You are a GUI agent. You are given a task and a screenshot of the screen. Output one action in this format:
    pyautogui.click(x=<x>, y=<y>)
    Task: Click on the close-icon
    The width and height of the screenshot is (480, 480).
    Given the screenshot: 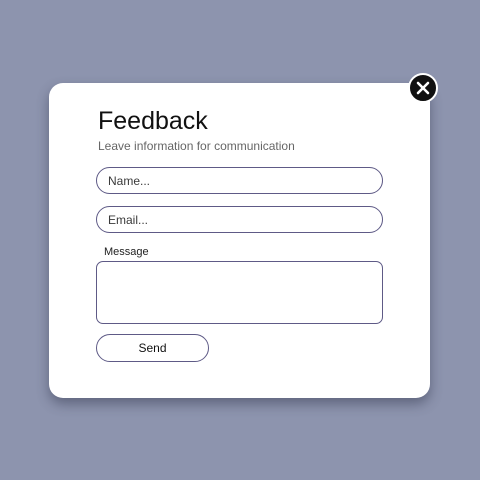 What is the action you would take?
    pyautogui.click(x=423, y=88)
    